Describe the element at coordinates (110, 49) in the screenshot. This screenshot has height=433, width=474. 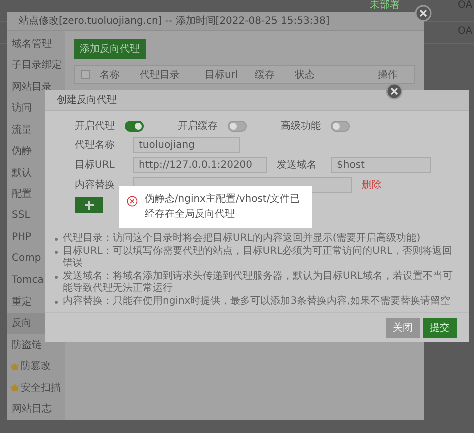
I see `add-proxy-button: 添加反向代理` at that location.